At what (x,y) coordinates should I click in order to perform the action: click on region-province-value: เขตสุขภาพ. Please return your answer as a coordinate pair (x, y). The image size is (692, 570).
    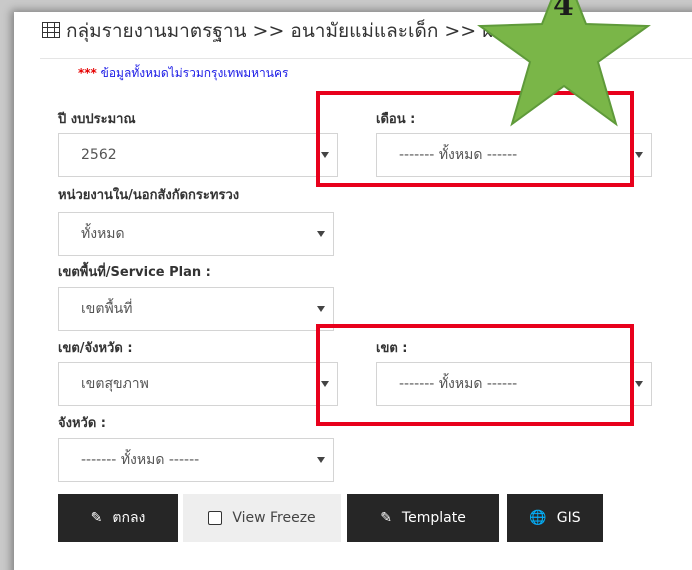
    Looking at the image, I should click on (115, 384).